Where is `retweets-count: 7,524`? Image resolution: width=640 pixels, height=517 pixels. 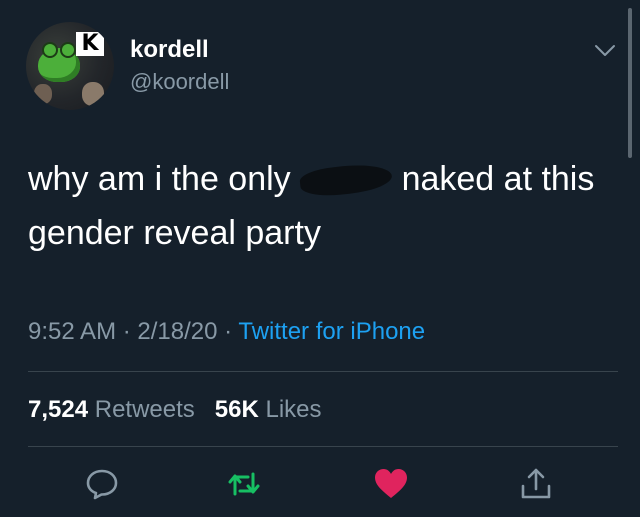
retweets-count: 7,524 is located at coordinates (58, 409).